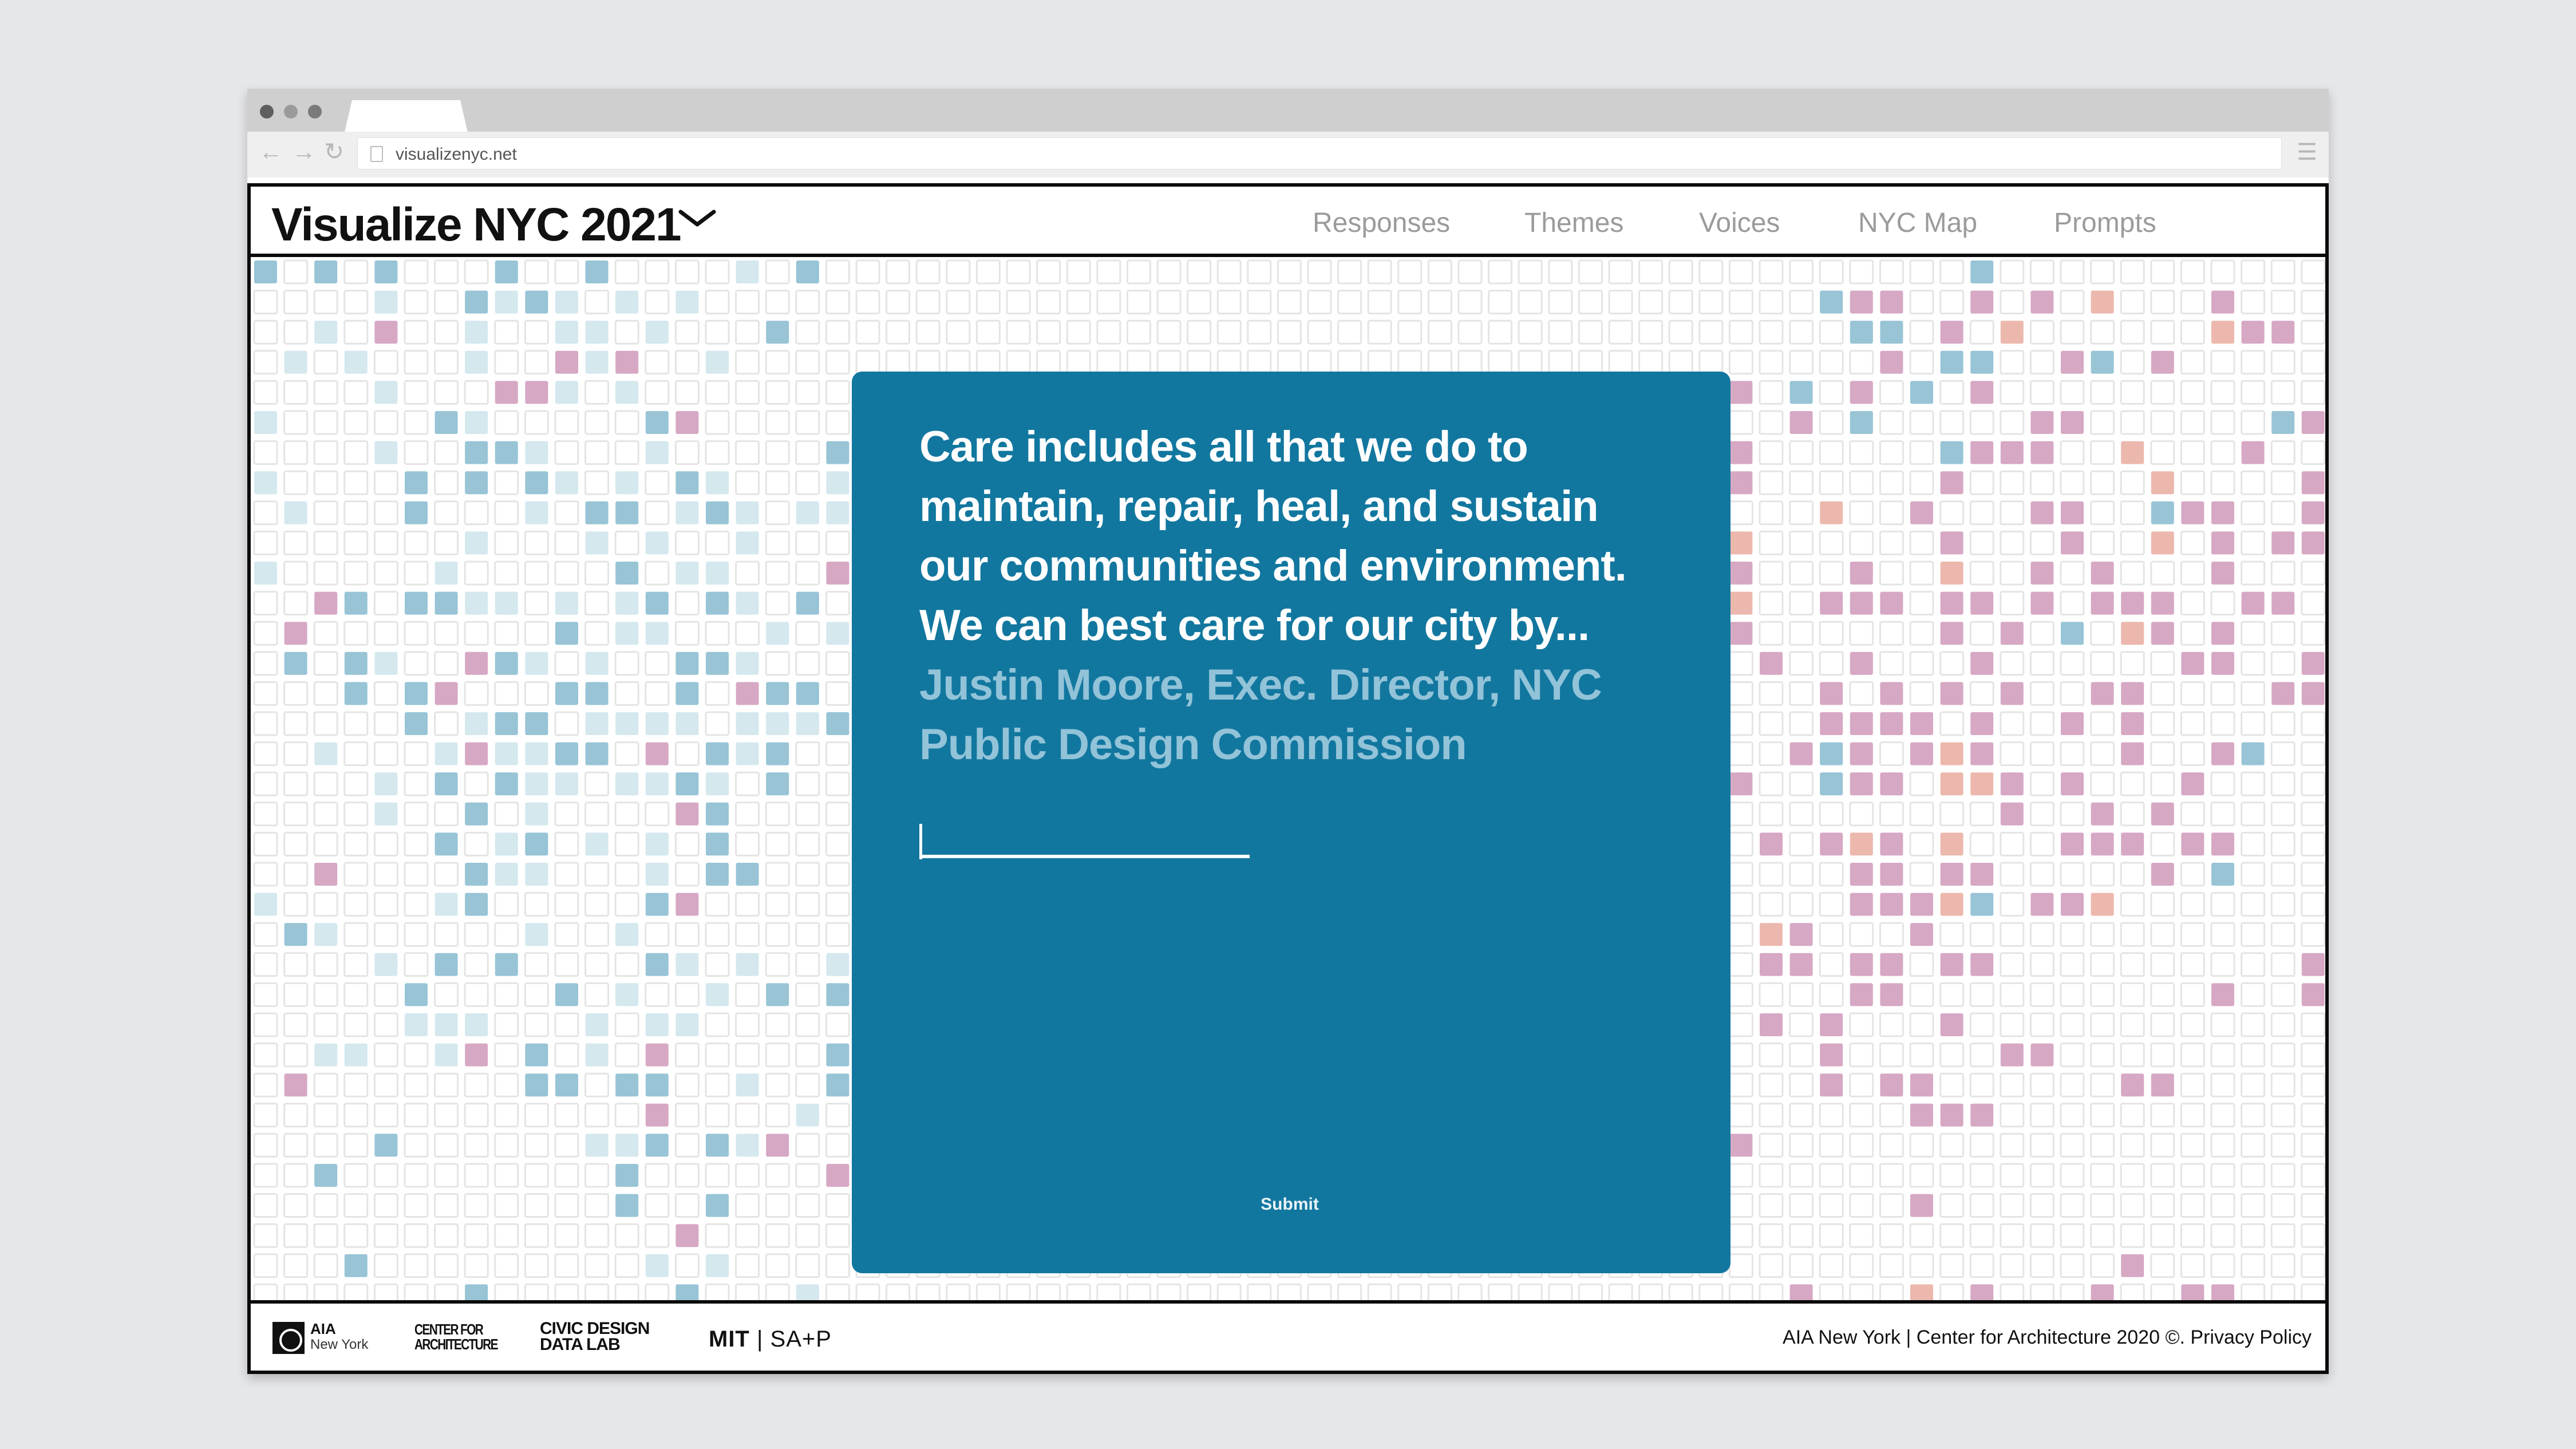  What do you see at coordinates (406, 116) in the screenshot?
I see `browser-tab` at bounding box center [406, 116].